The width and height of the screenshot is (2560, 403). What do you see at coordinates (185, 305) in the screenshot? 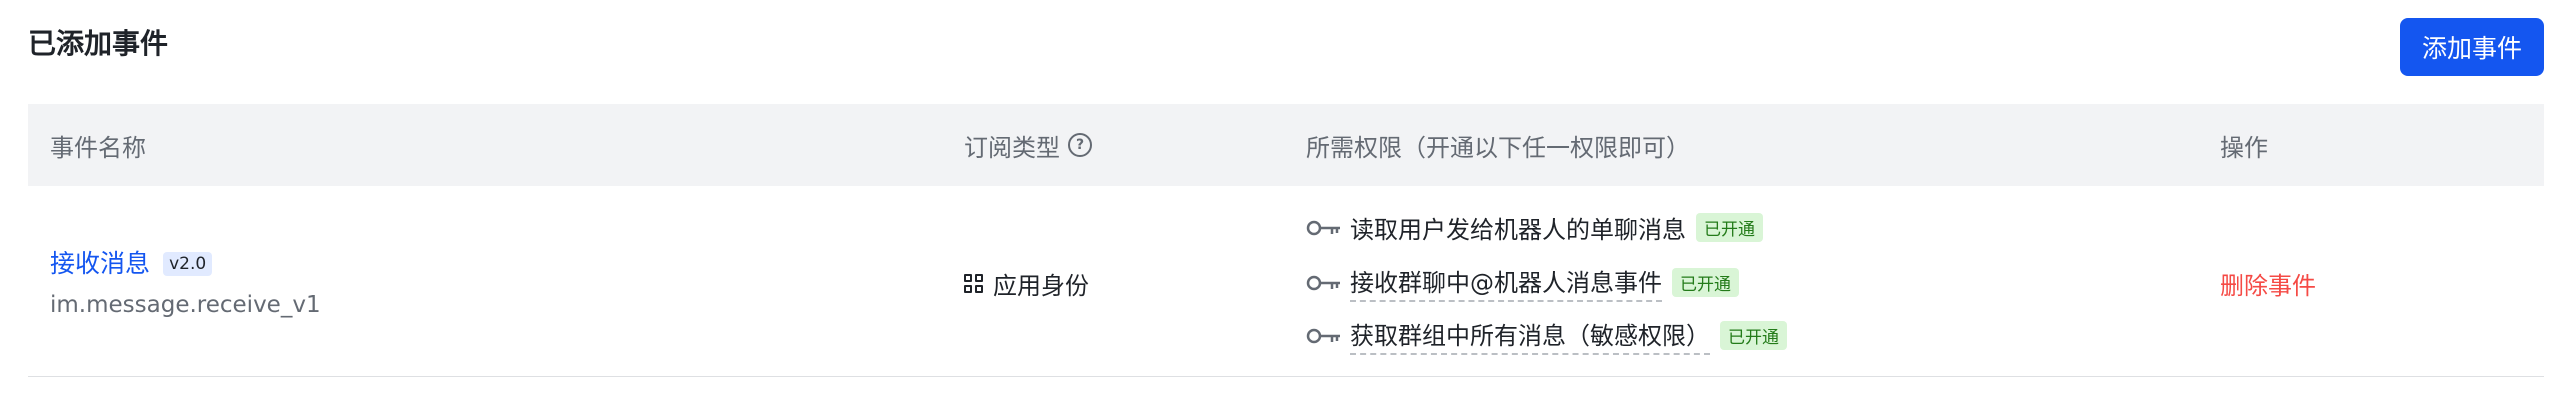
I see `event-key: im.message.receive_v1` at bounding box center [185, 305].